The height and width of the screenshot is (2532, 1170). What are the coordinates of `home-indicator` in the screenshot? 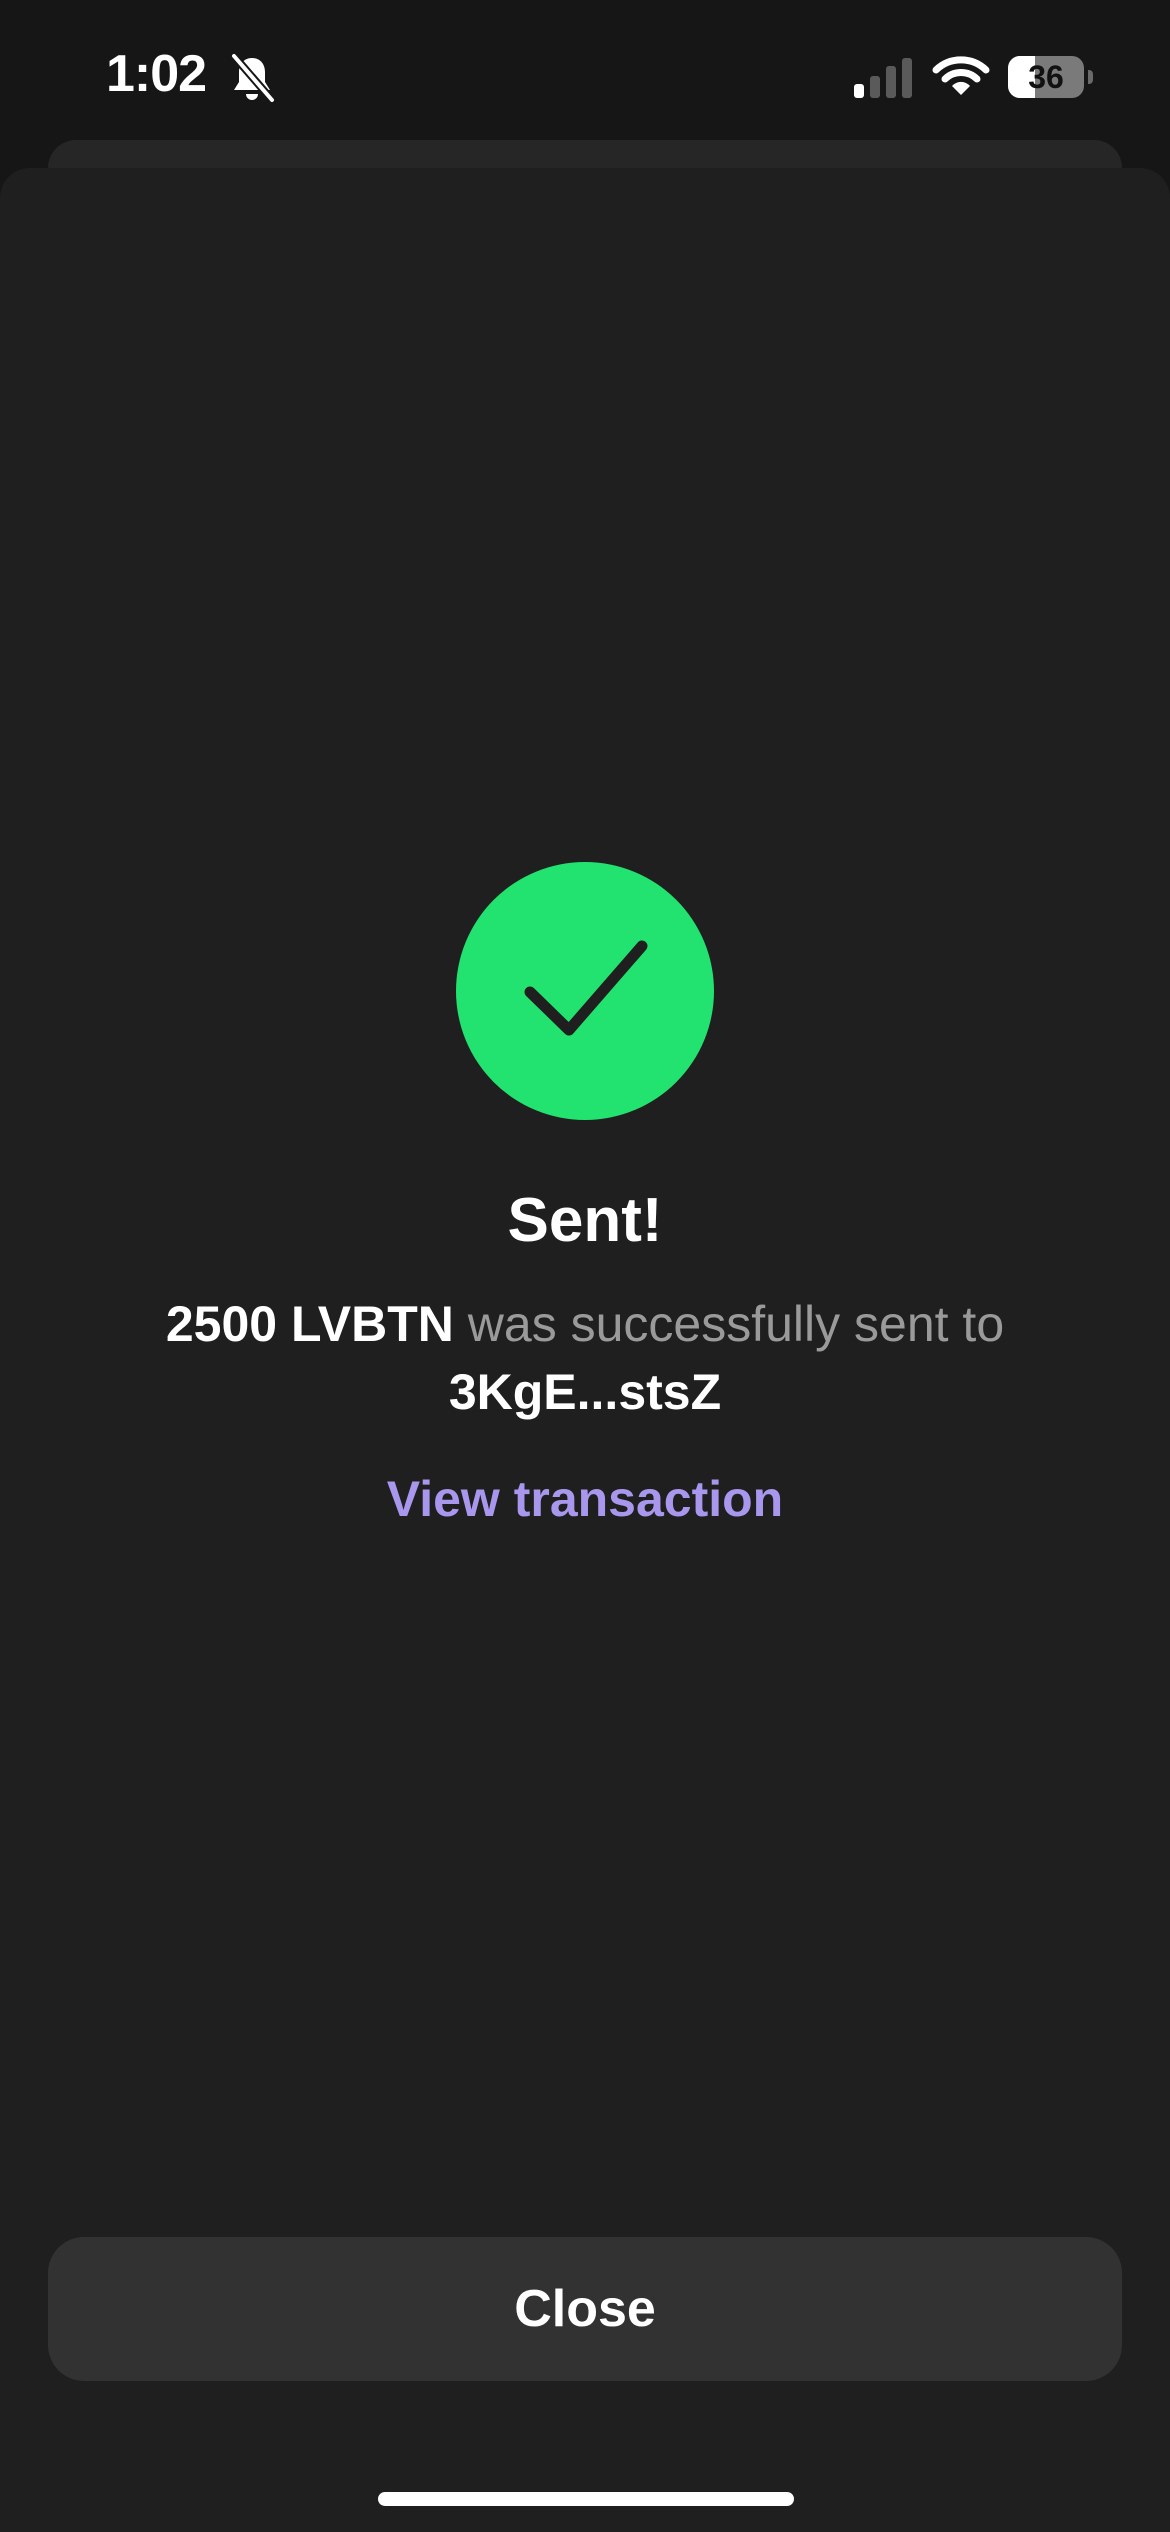 It's located at (586, 2499).